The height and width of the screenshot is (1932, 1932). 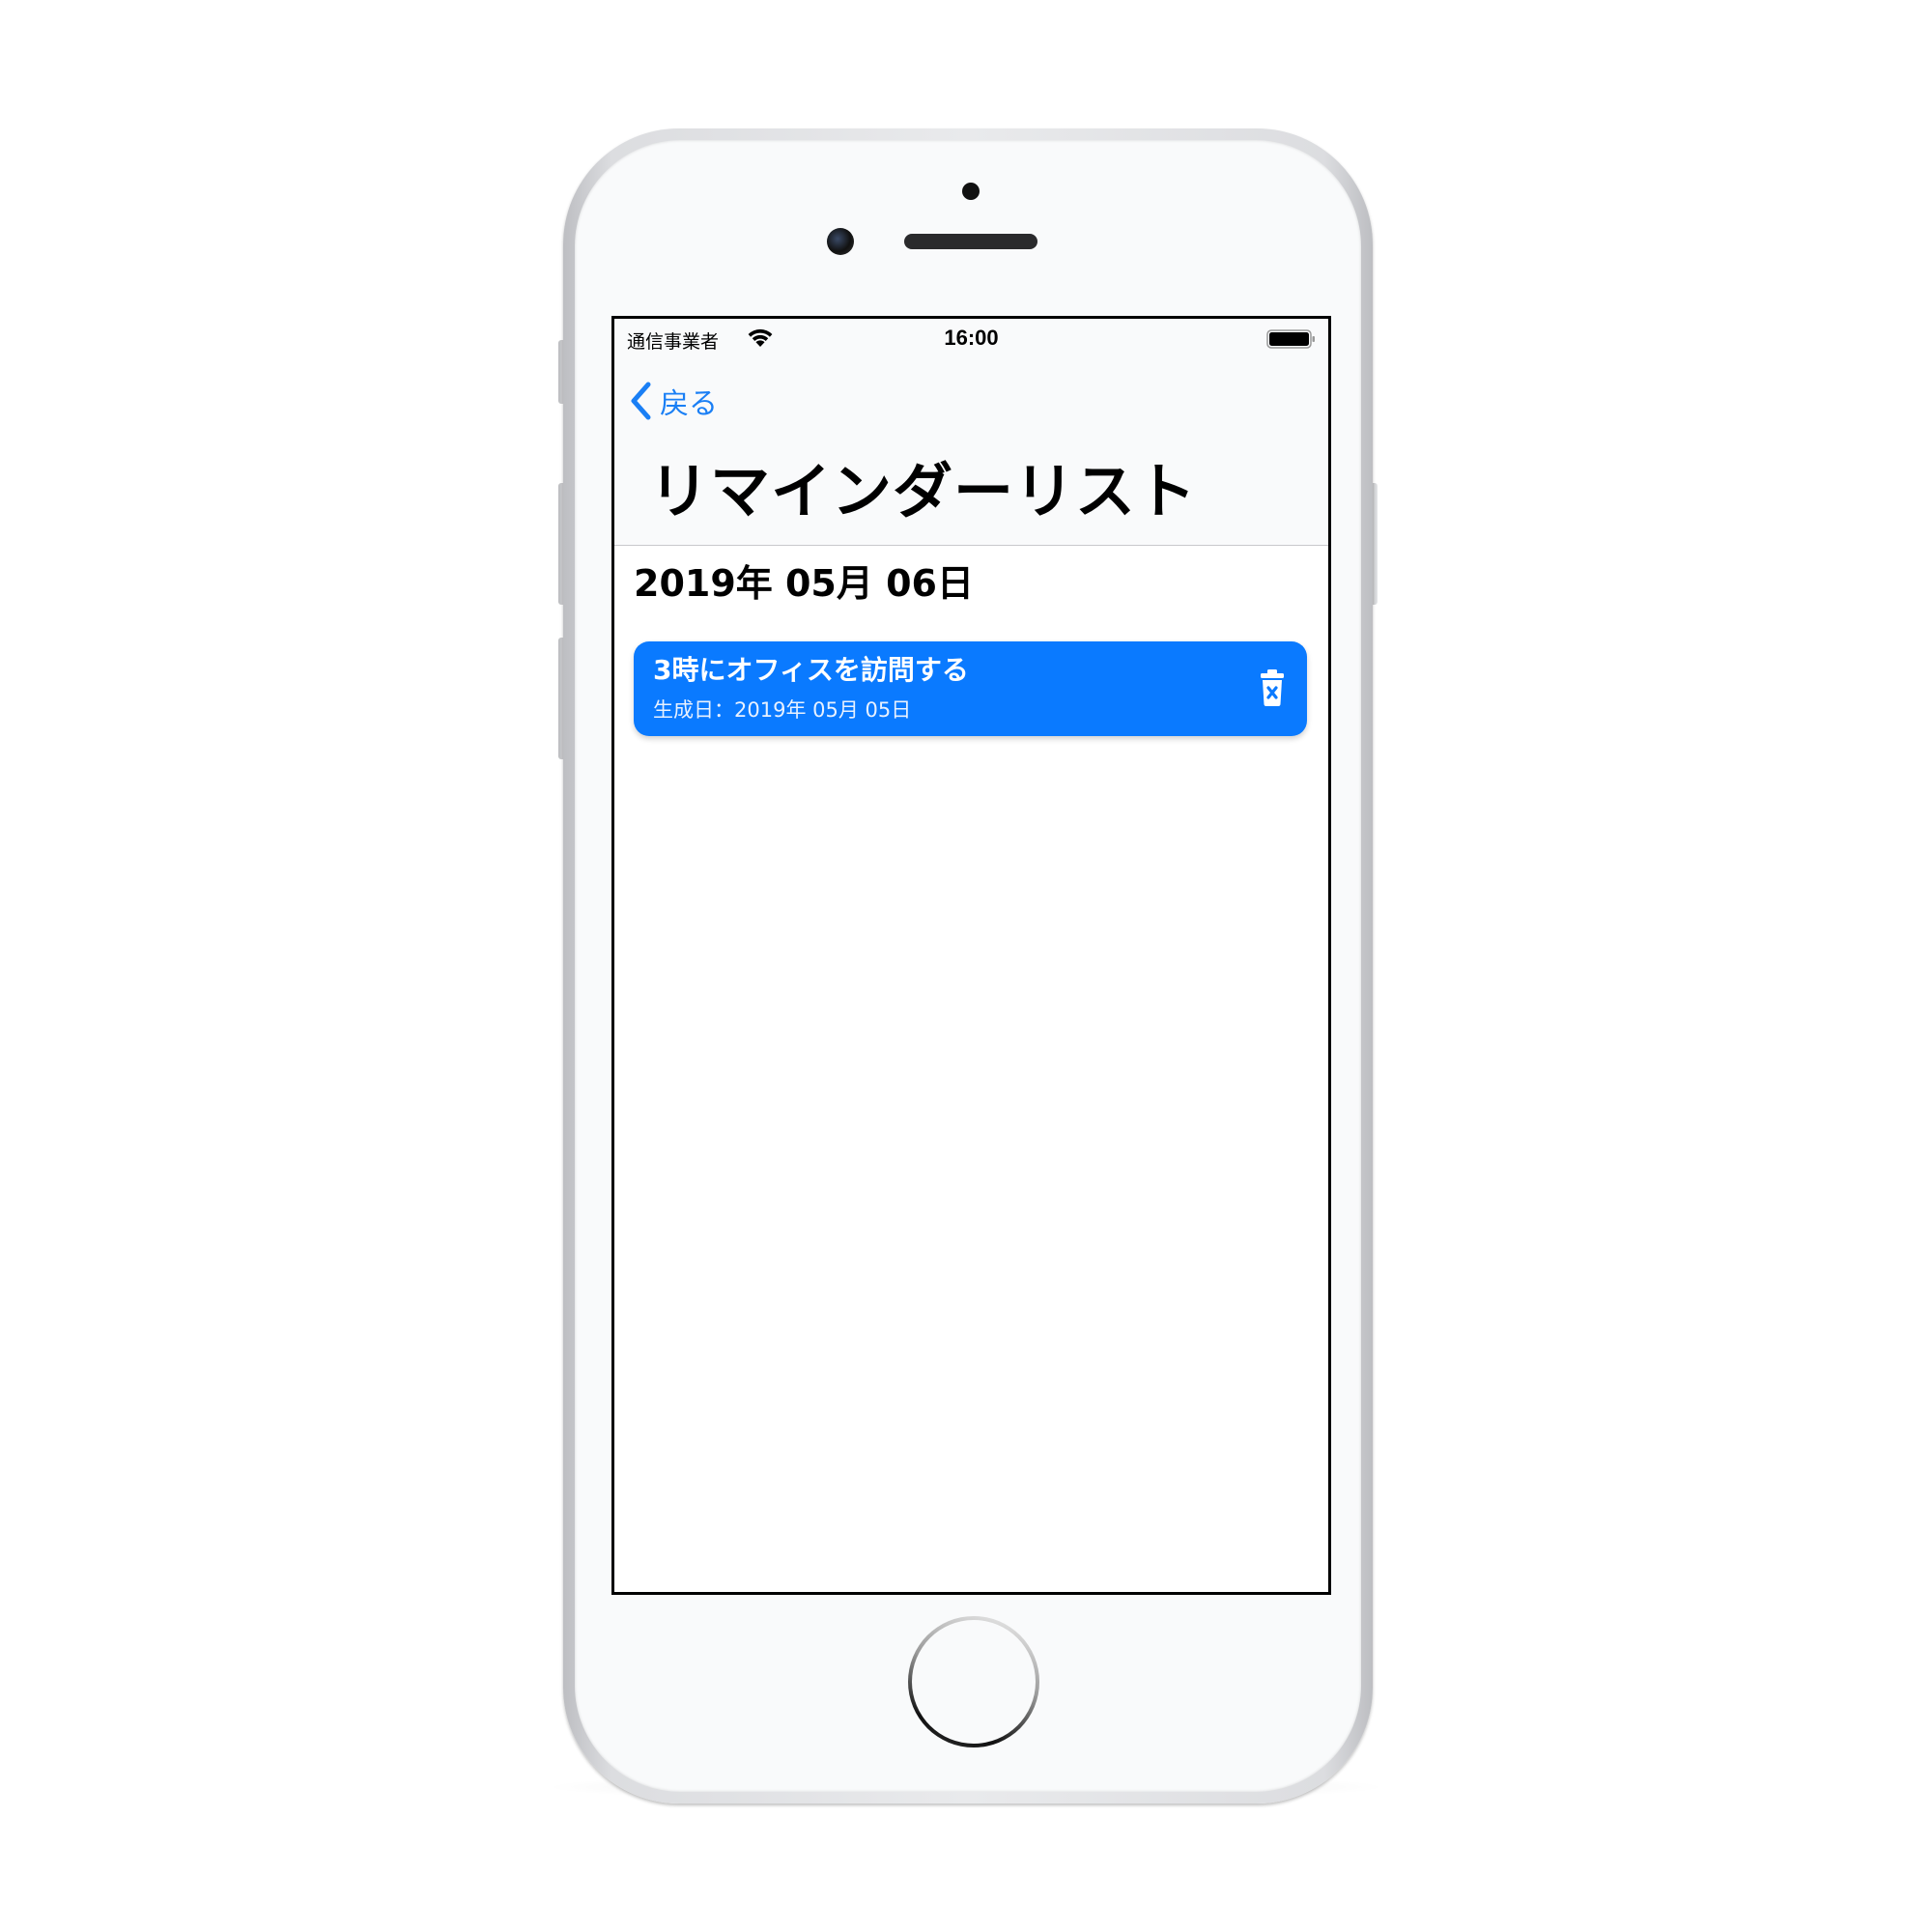 I want to click on reminder-created-date: 生成日：2019年 05月 05日, so click(x=782, y=710).